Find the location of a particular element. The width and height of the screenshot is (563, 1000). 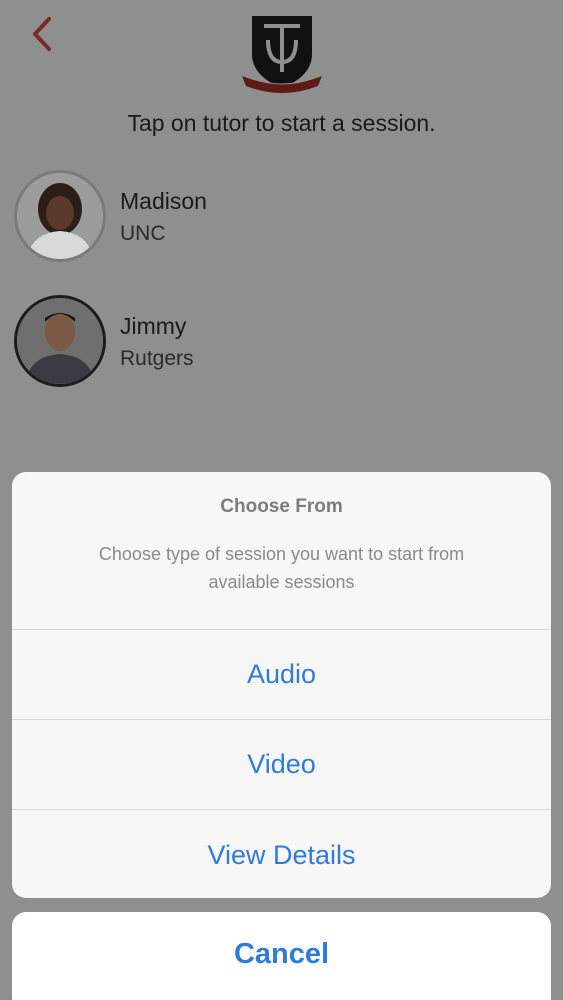

back-button is located at coordinates (42, 34).